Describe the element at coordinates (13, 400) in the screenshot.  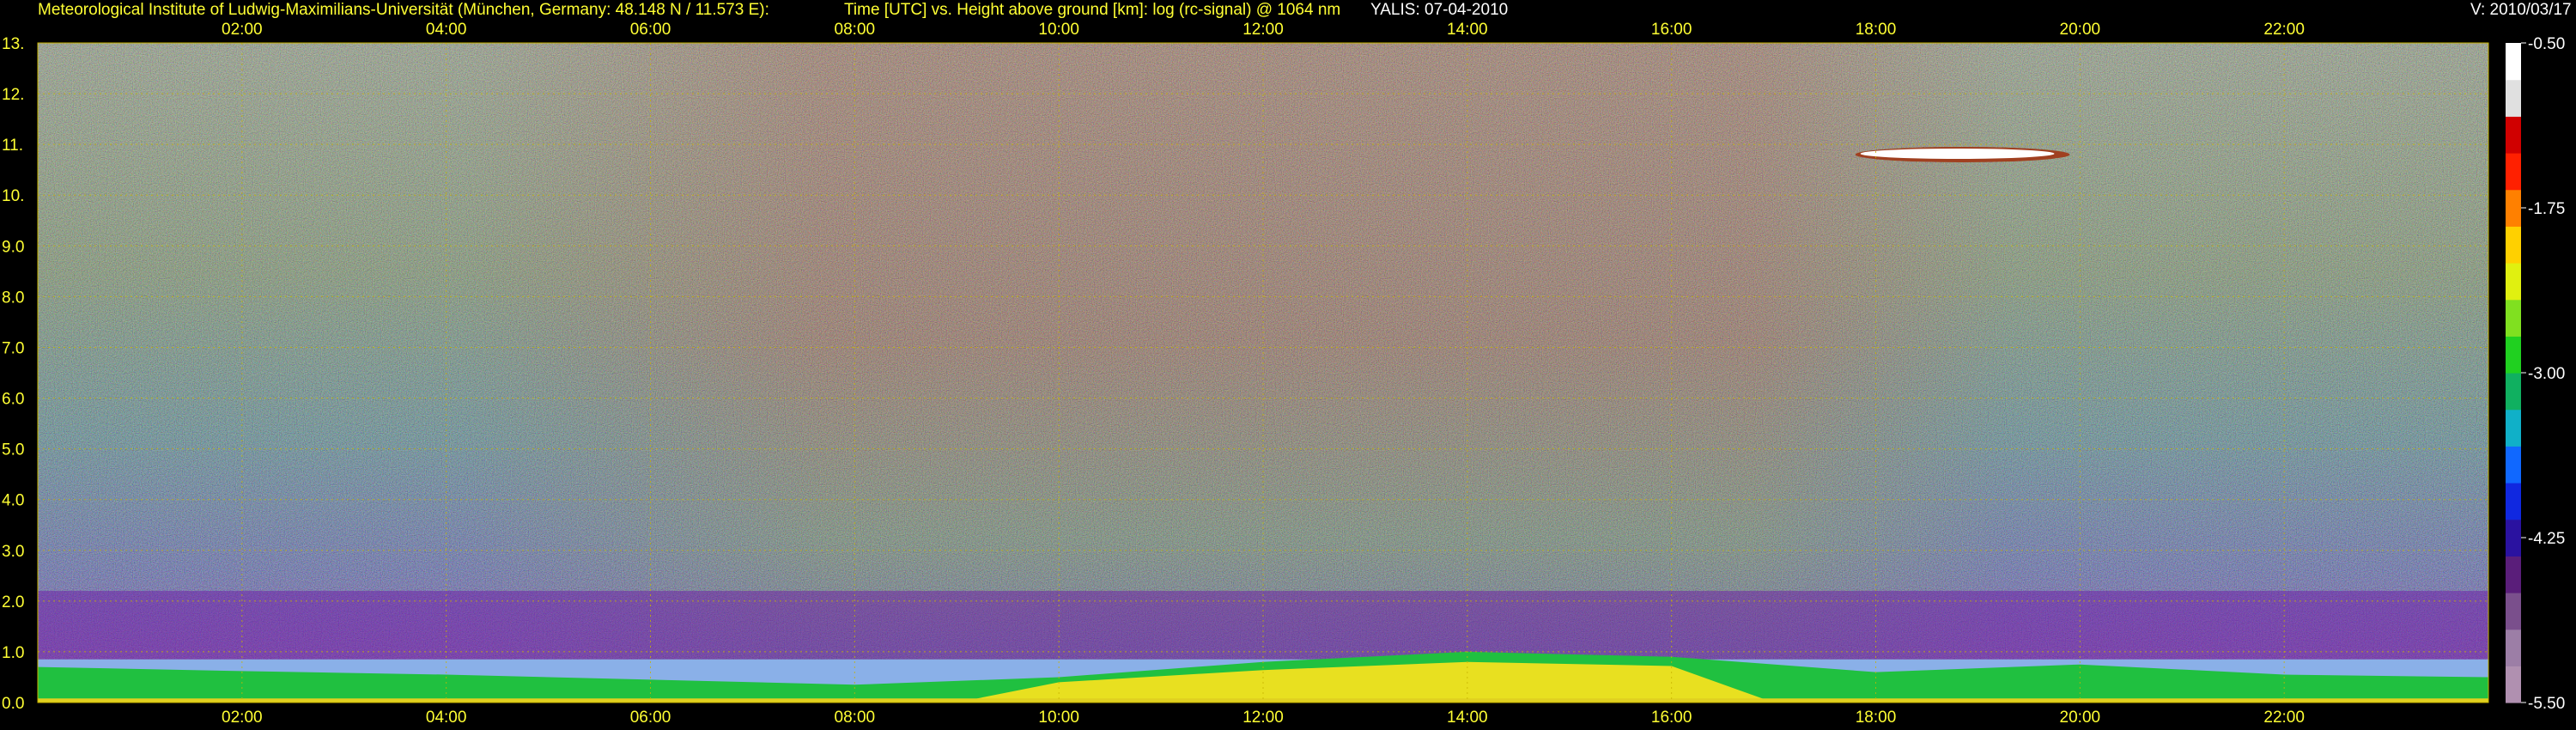
I see `y-tick-label: 6.0` at that location.